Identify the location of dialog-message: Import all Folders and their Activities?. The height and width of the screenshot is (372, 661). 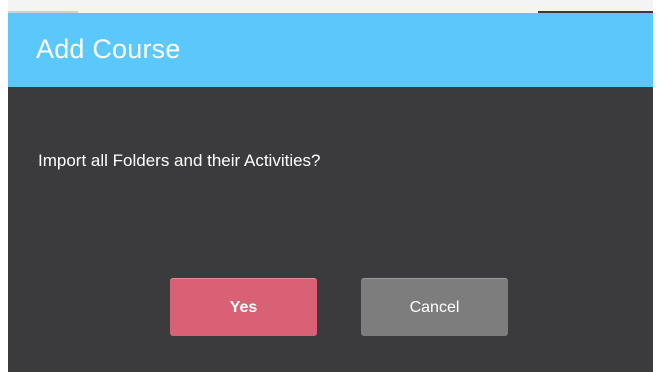
(179, 160).